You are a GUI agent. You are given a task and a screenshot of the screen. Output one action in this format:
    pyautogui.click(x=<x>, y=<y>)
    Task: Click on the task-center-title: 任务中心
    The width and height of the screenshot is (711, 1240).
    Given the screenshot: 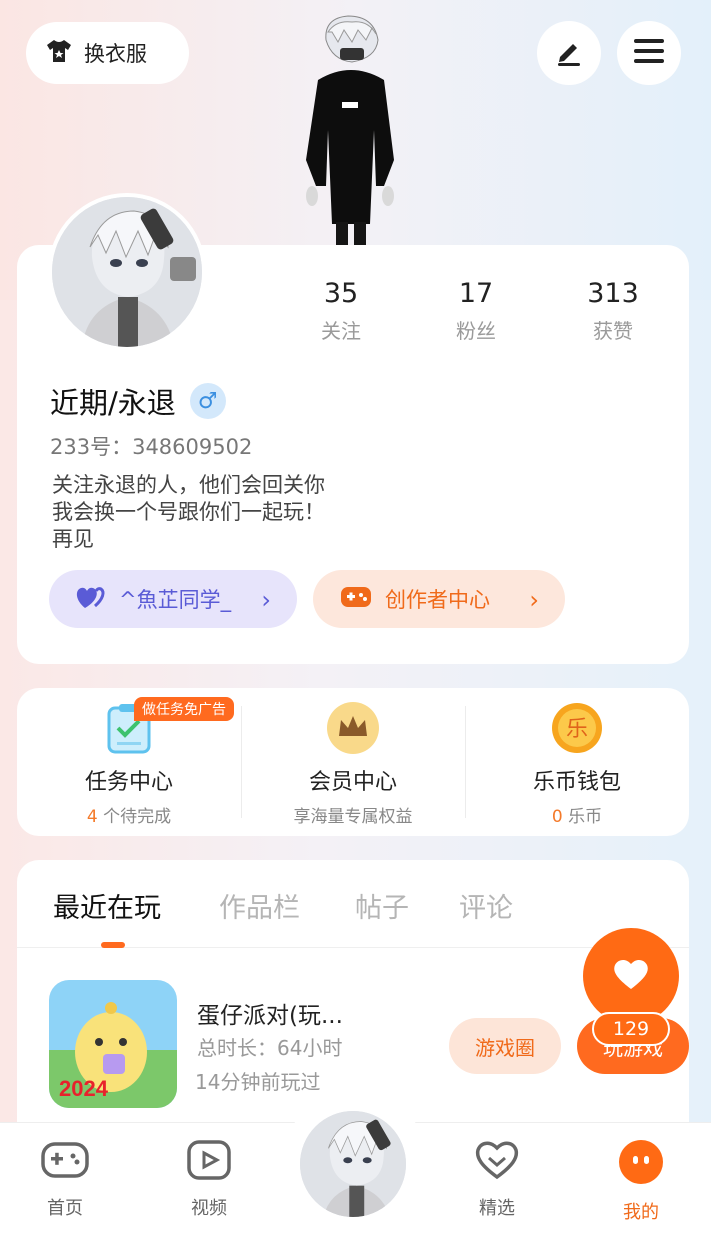 What is the action you would take?
    pyautogui.click(x=128, y=782)
    